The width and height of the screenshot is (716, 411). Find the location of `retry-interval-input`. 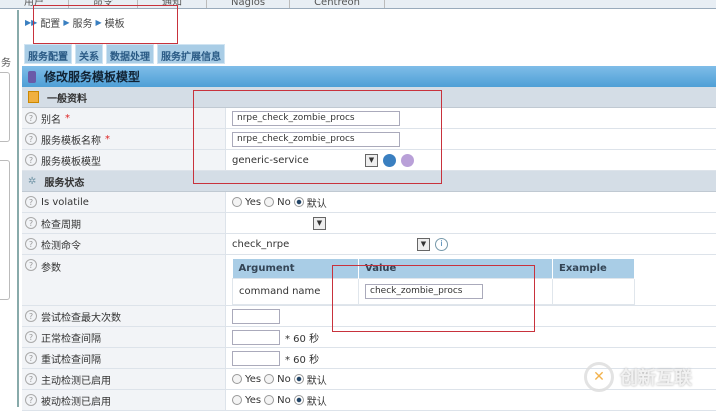

retry-interval-input is located at coordinates (256, 358).